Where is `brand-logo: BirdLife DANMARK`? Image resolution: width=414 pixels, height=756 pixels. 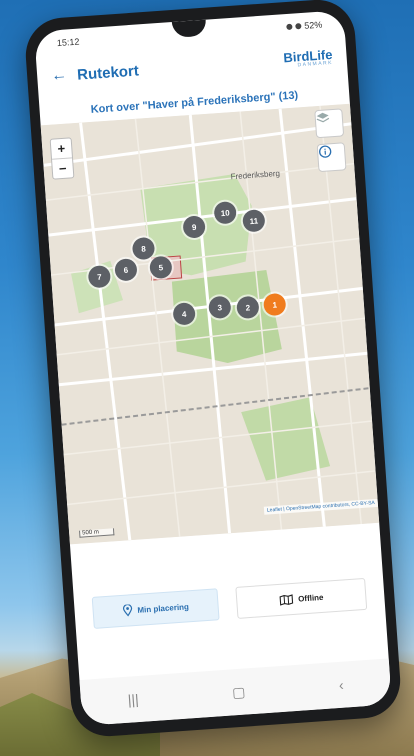
brand-logo: BirdLife DANMARK is located at coordinates (308, 58).